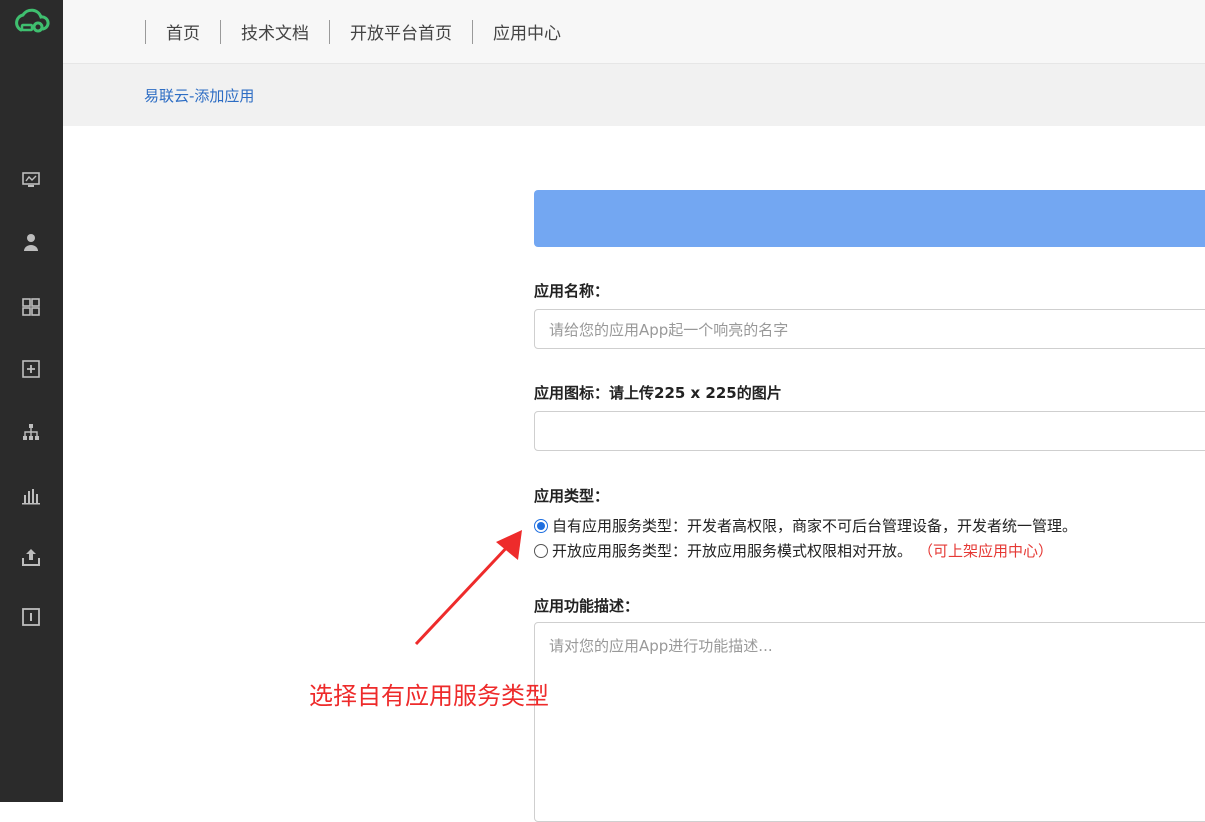 The image size is (1205, 822). What do you see at coordinates (669, 329) in the screenshot?
I see `app-name-placeholder: 请给您的应用App起一个响亮的名字` at bounding box center [669, 329].